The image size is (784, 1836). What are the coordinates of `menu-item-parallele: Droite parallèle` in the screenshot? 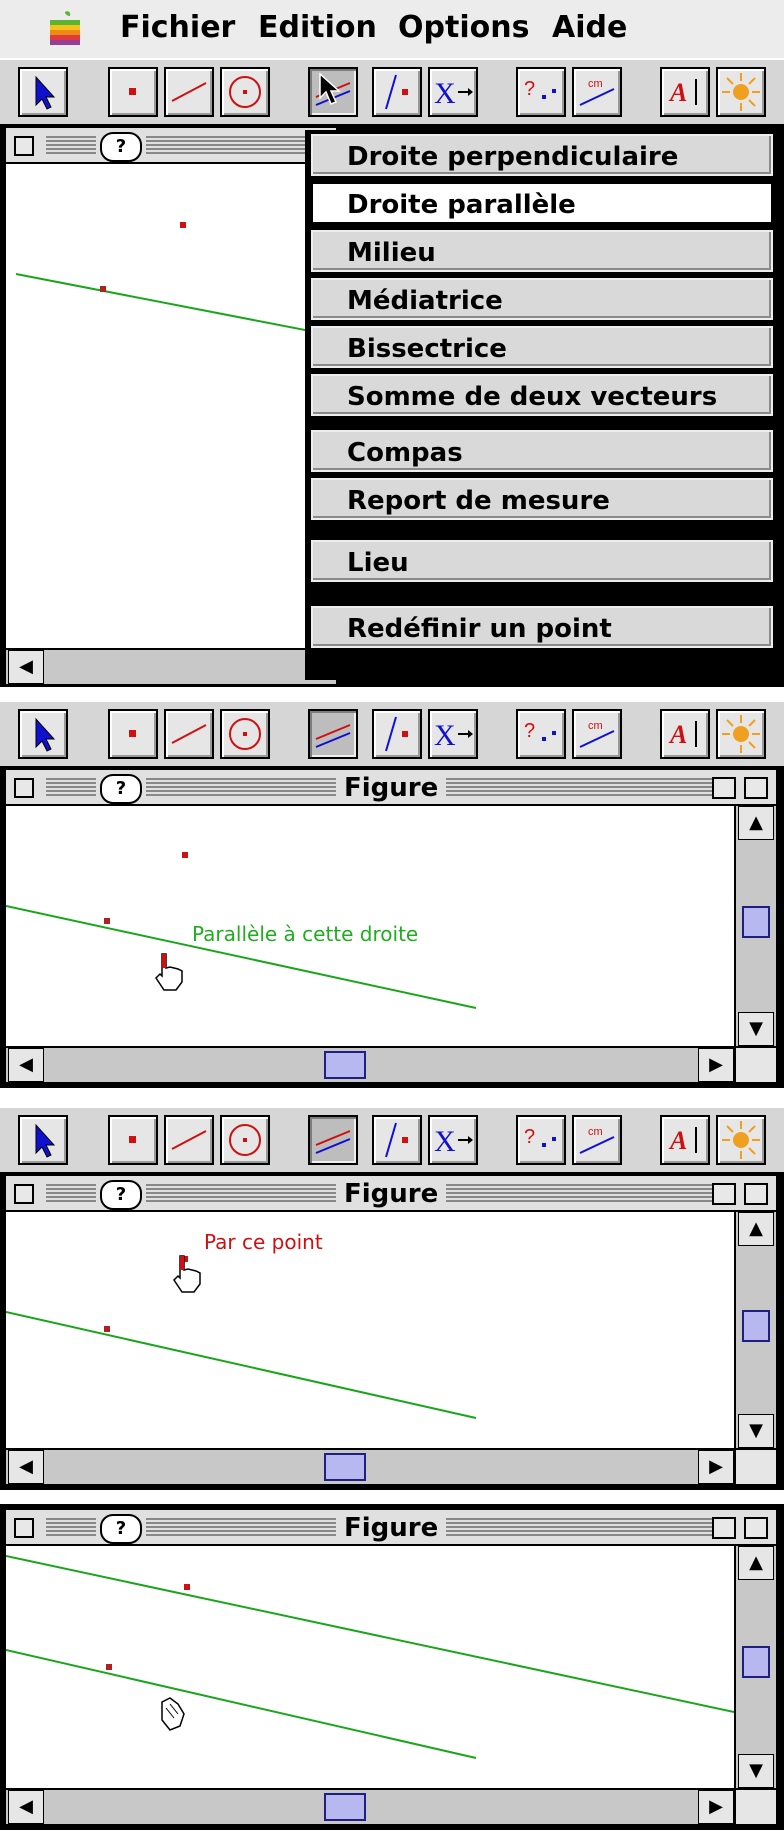 It's located at (542, 203).